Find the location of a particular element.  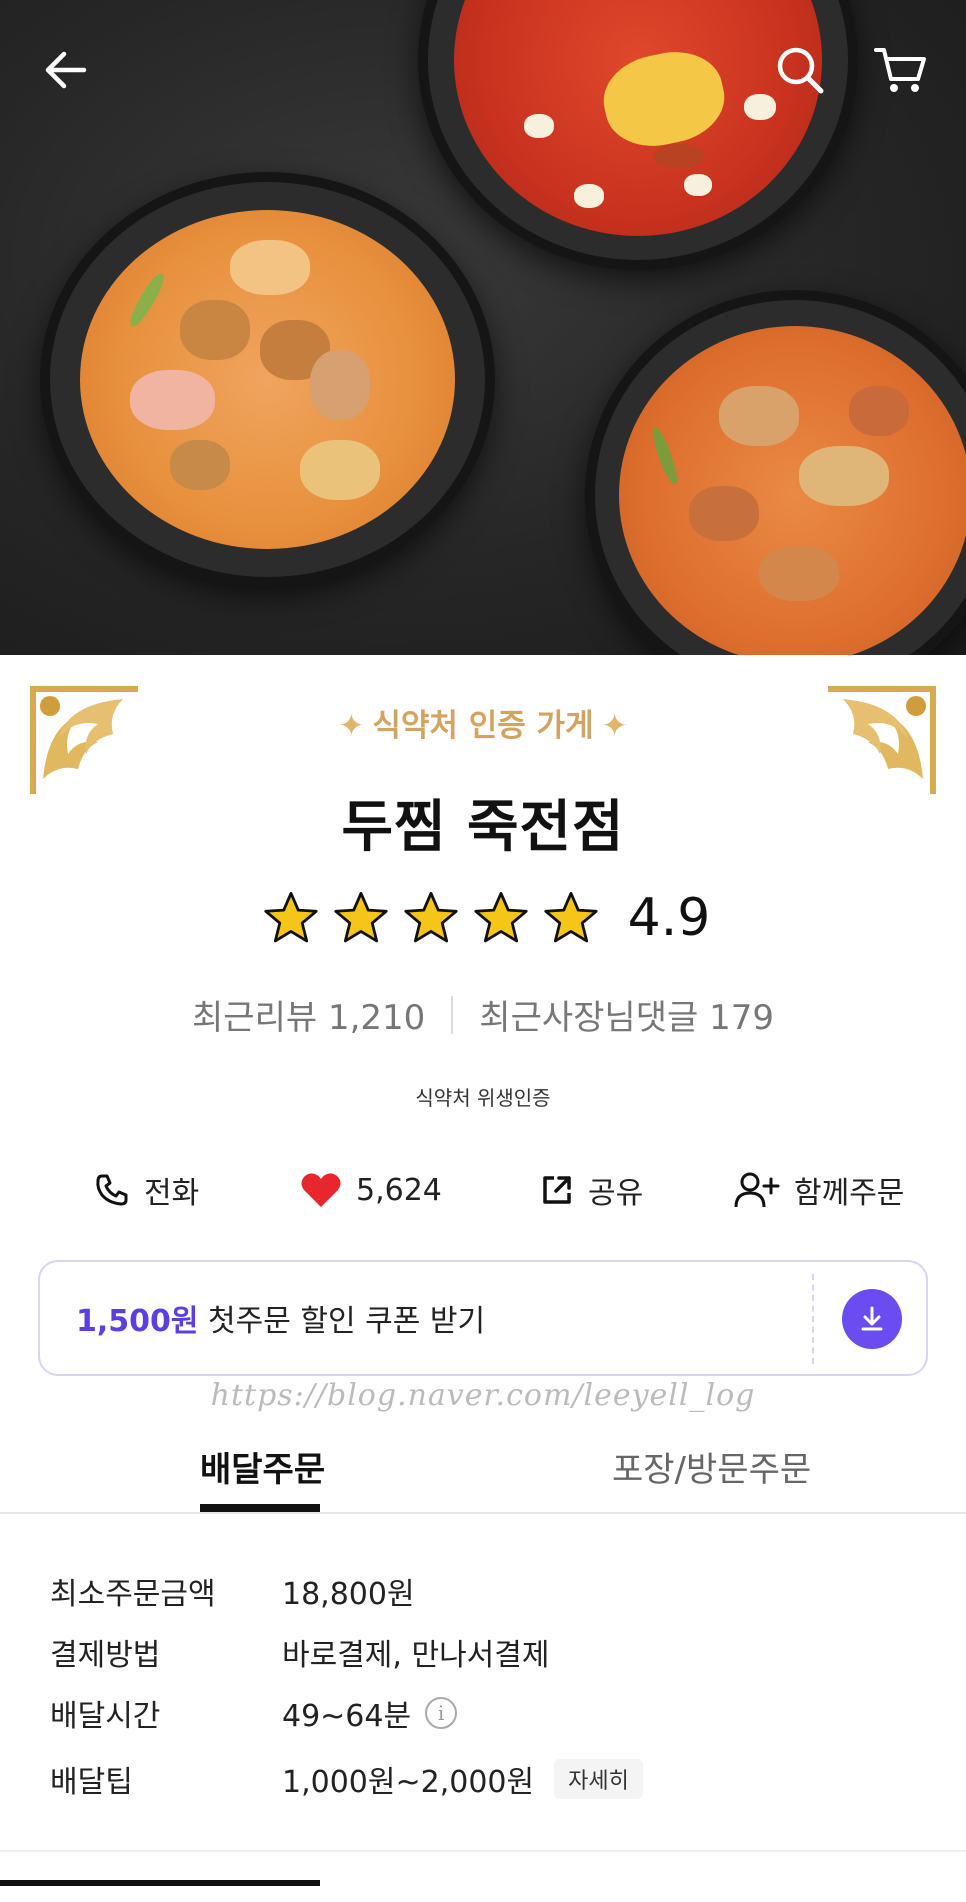

share-button: 공유 is located at coordinates (591, 1190).